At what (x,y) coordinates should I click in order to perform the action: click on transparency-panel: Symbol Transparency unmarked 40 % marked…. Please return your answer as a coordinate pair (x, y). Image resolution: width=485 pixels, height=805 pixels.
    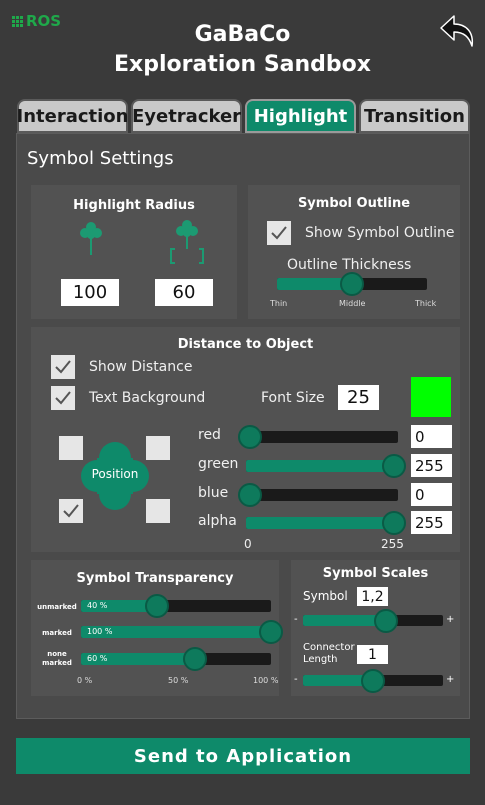
    Looking at the image, I should click on (157, 628).